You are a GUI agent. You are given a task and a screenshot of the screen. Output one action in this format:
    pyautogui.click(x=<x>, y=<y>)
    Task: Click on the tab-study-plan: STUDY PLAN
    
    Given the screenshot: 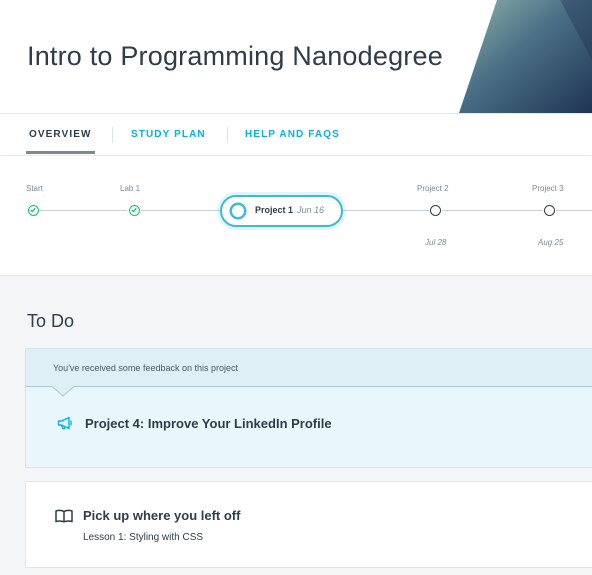 What is the action you would take?
    pyautogui.click(x=168, y=134)
    